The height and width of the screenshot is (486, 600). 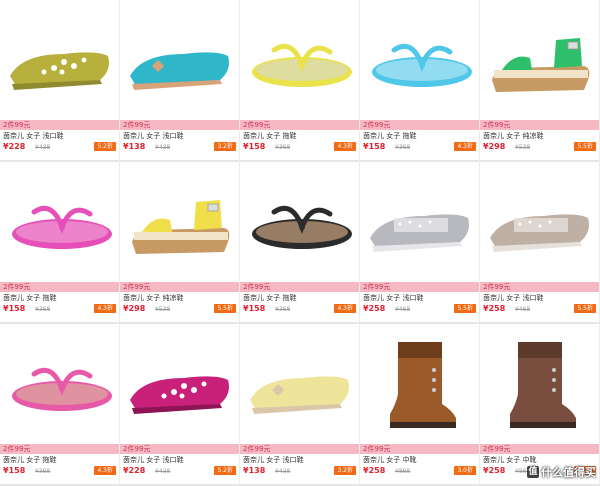 What do you see at coordinates (568, 472) in the screenshot?
I see `watermark-text: 什么值得买` at bounding box center [568, 472].